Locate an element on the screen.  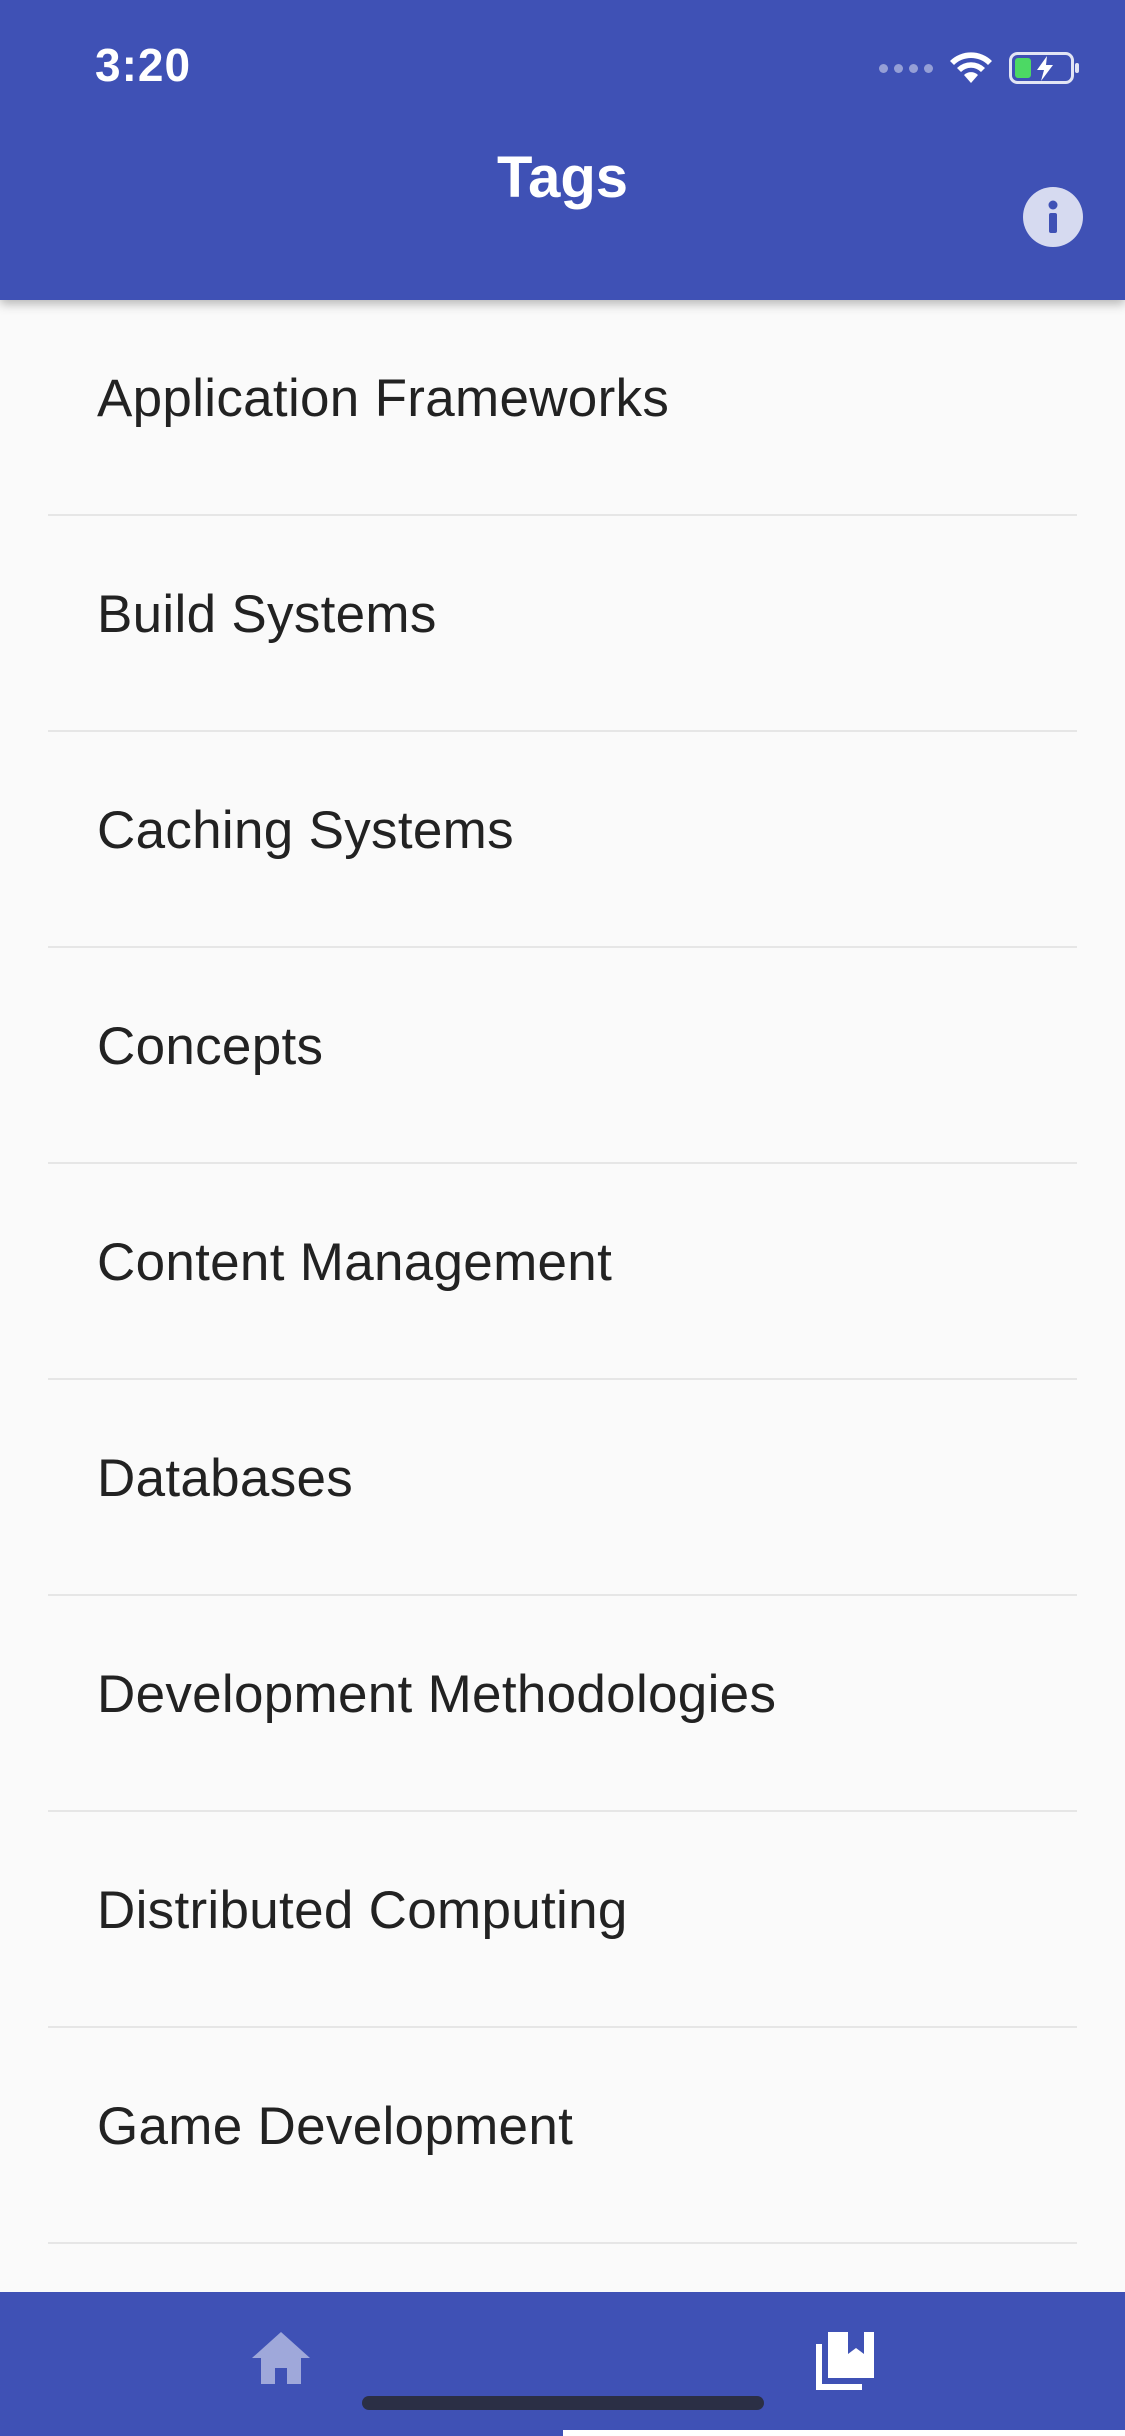
list-item: Concepts is located at coordinates (562, 1056).